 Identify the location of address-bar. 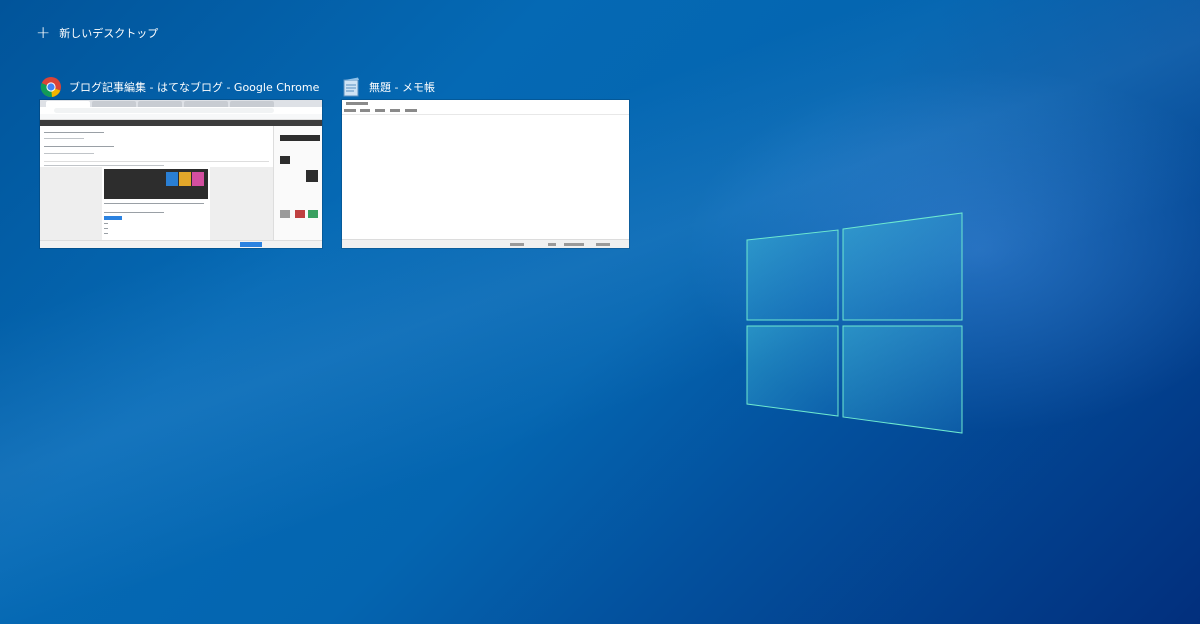
(181, 110).